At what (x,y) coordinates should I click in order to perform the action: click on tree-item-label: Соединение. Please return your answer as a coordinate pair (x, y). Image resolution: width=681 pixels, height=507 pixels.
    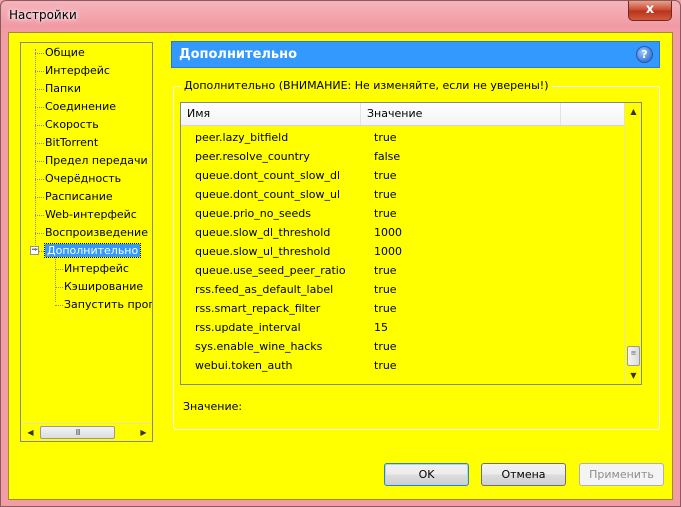
    Looking at the image, I should click on (81, 106).